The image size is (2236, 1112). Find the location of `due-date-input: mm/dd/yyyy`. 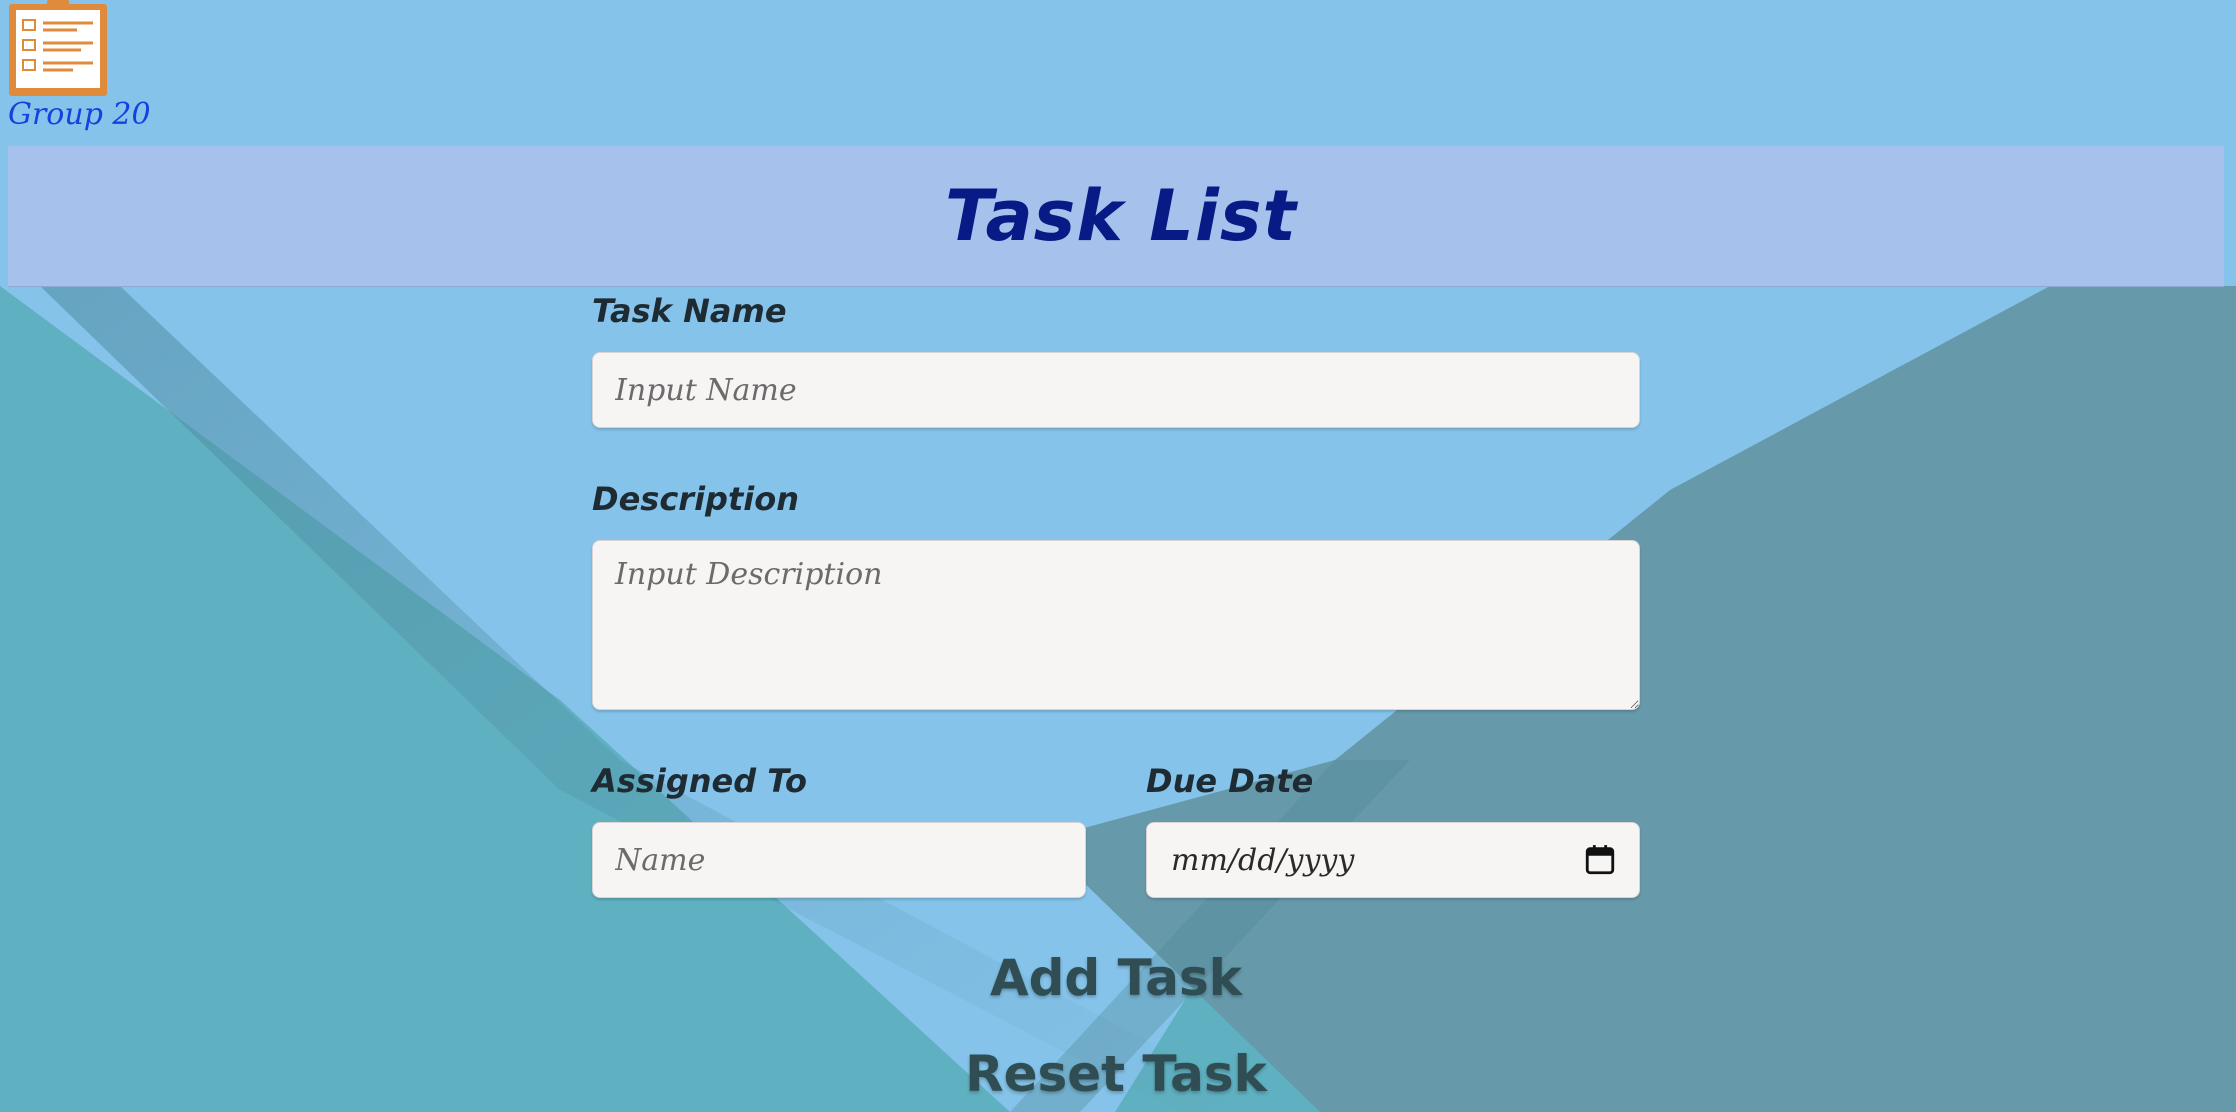

due-date-input: mm/dd/yyyy is located at coordinates (1393, 860).